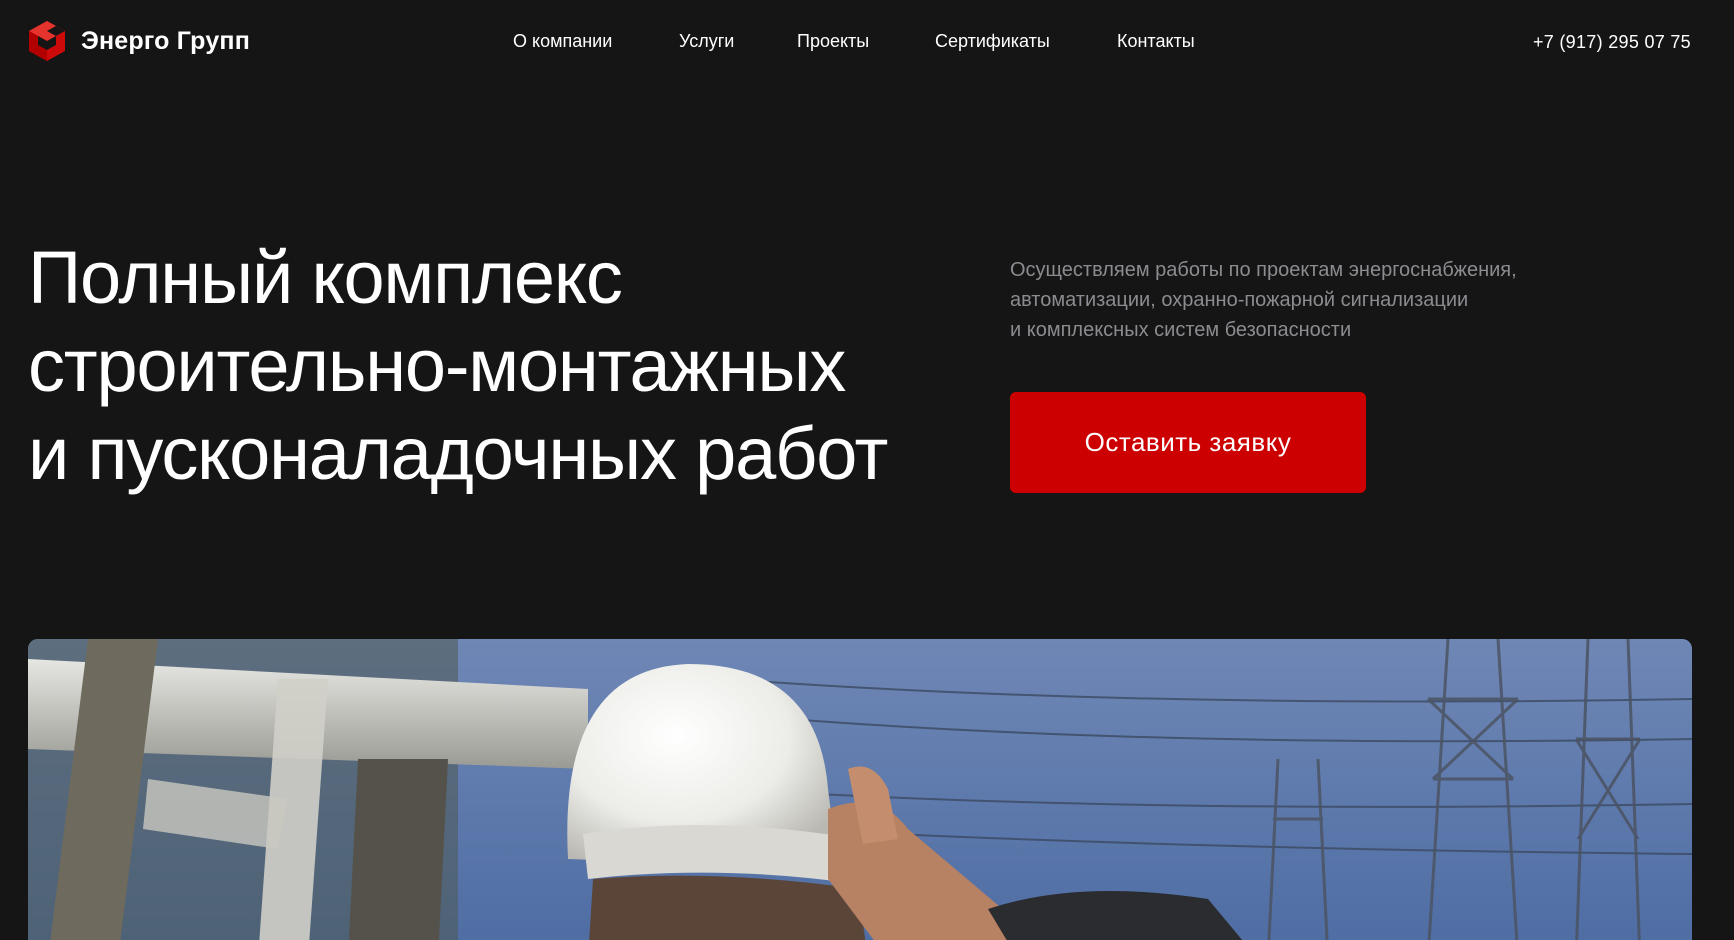  What do you see at coordinates (1188, 442) in the screenshot?
I see `submit-request-button: Оставить заявку` at bounding box center [1188, 442].